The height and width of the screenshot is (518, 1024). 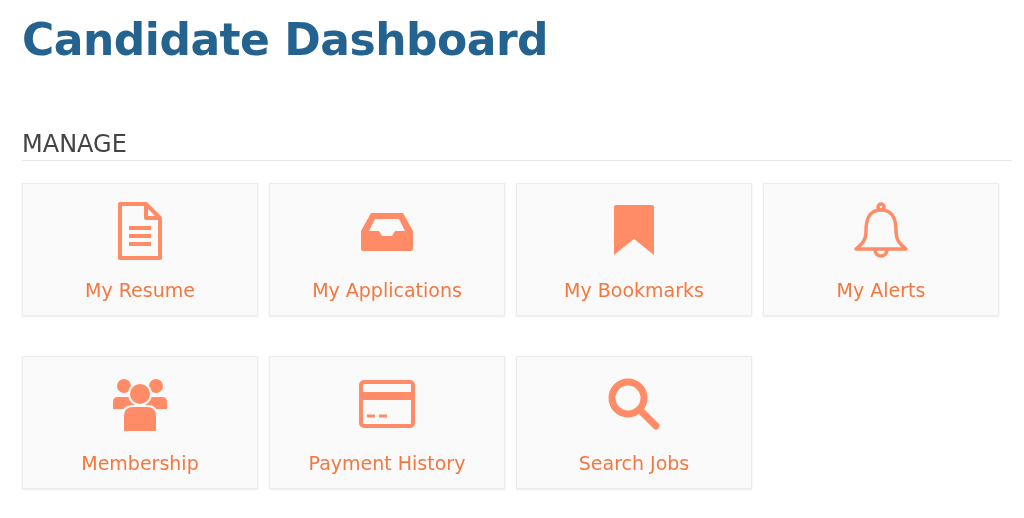 I want to click on page-title: Candidate Dashboard, so click(x=286, y=40).